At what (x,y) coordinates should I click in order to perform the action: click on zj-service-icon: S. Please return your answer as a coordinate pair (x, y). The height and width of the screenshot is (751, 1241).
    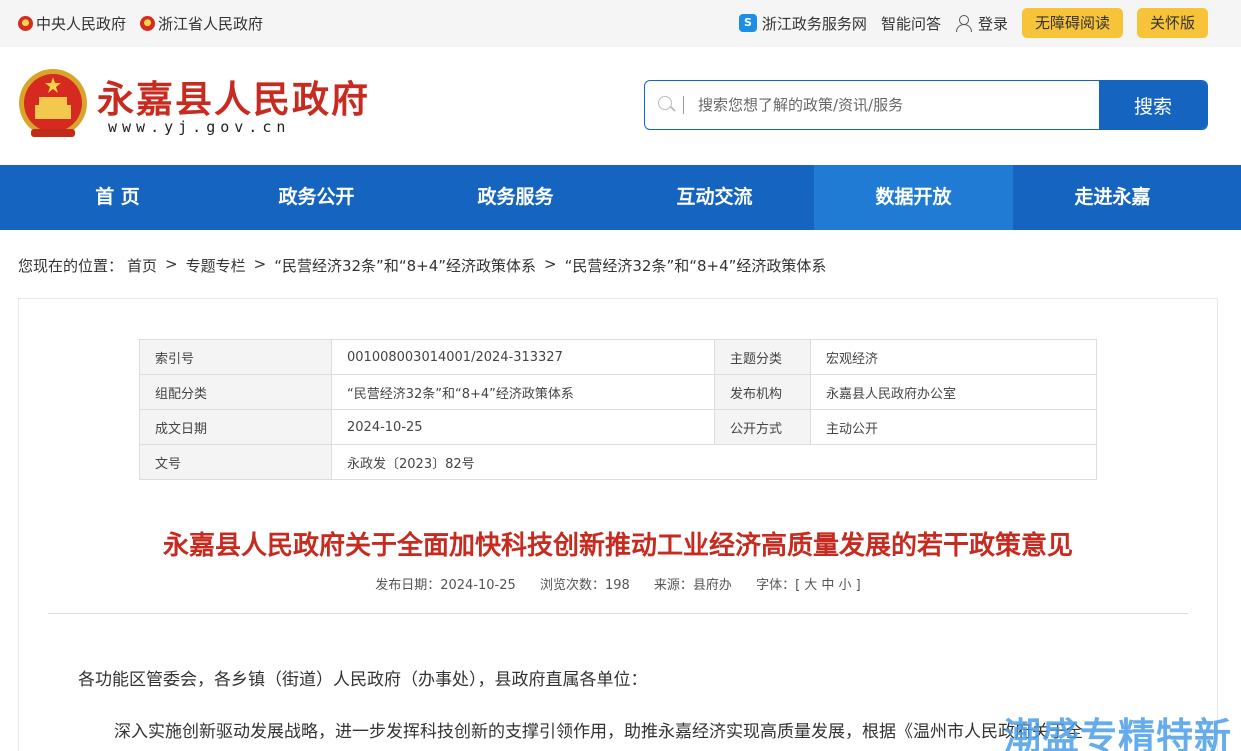
    Looking at the image, I should click on (747, 23).